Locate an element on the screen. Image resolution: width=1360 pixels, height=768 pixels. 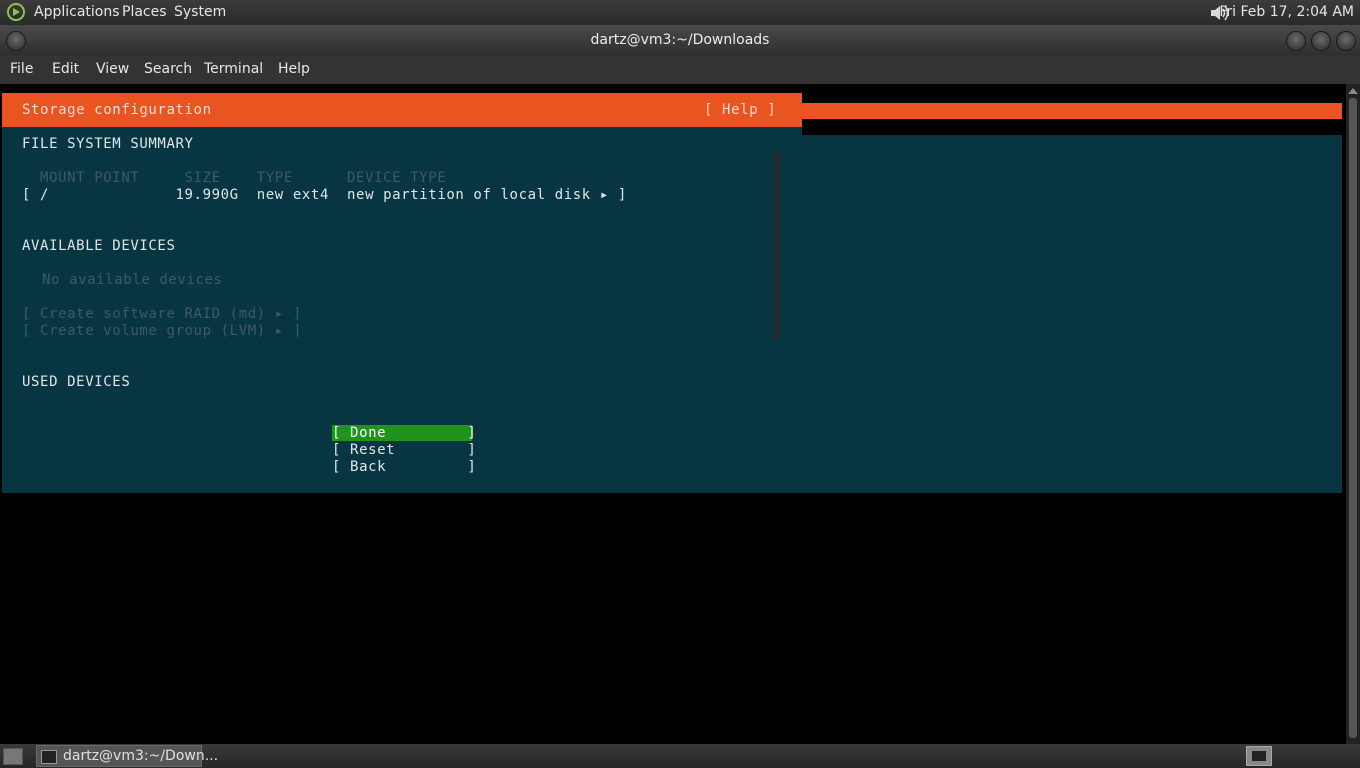
back-button: [ Back ] is located at coordinates (404, 467).